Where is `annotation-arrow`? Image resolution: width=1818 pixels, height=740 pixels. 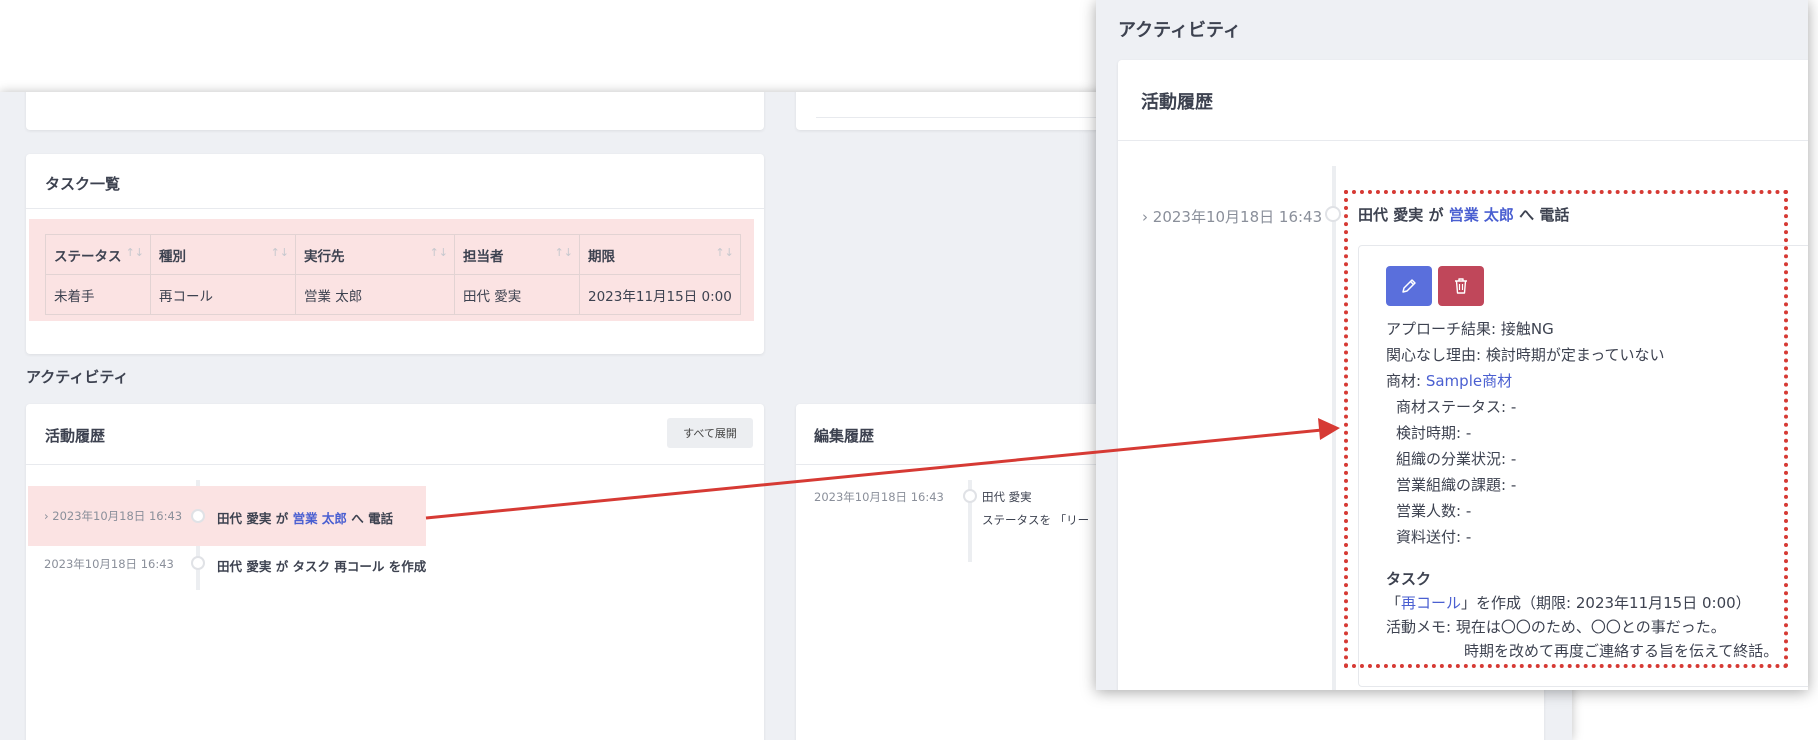 annotation-arrow is located at coordinates (882, 469).